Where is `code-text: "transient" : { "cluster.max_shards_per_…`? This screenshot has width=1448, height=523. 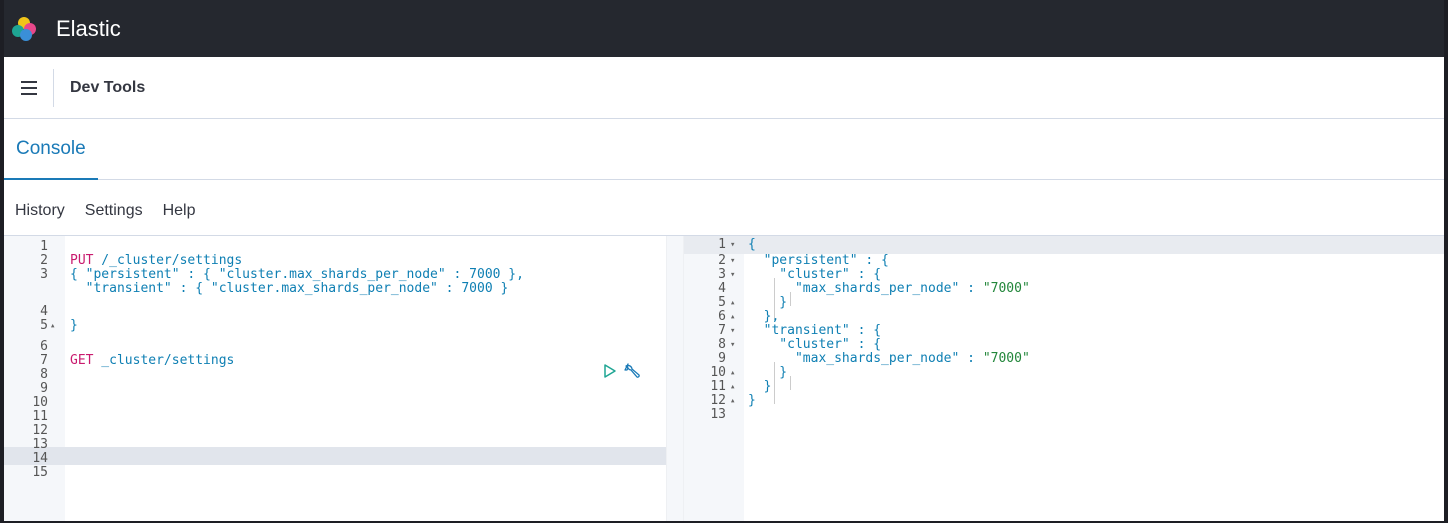 code-text: "transient" : { "cluster.max_shards_per_… is located at coordinates (289, 288).